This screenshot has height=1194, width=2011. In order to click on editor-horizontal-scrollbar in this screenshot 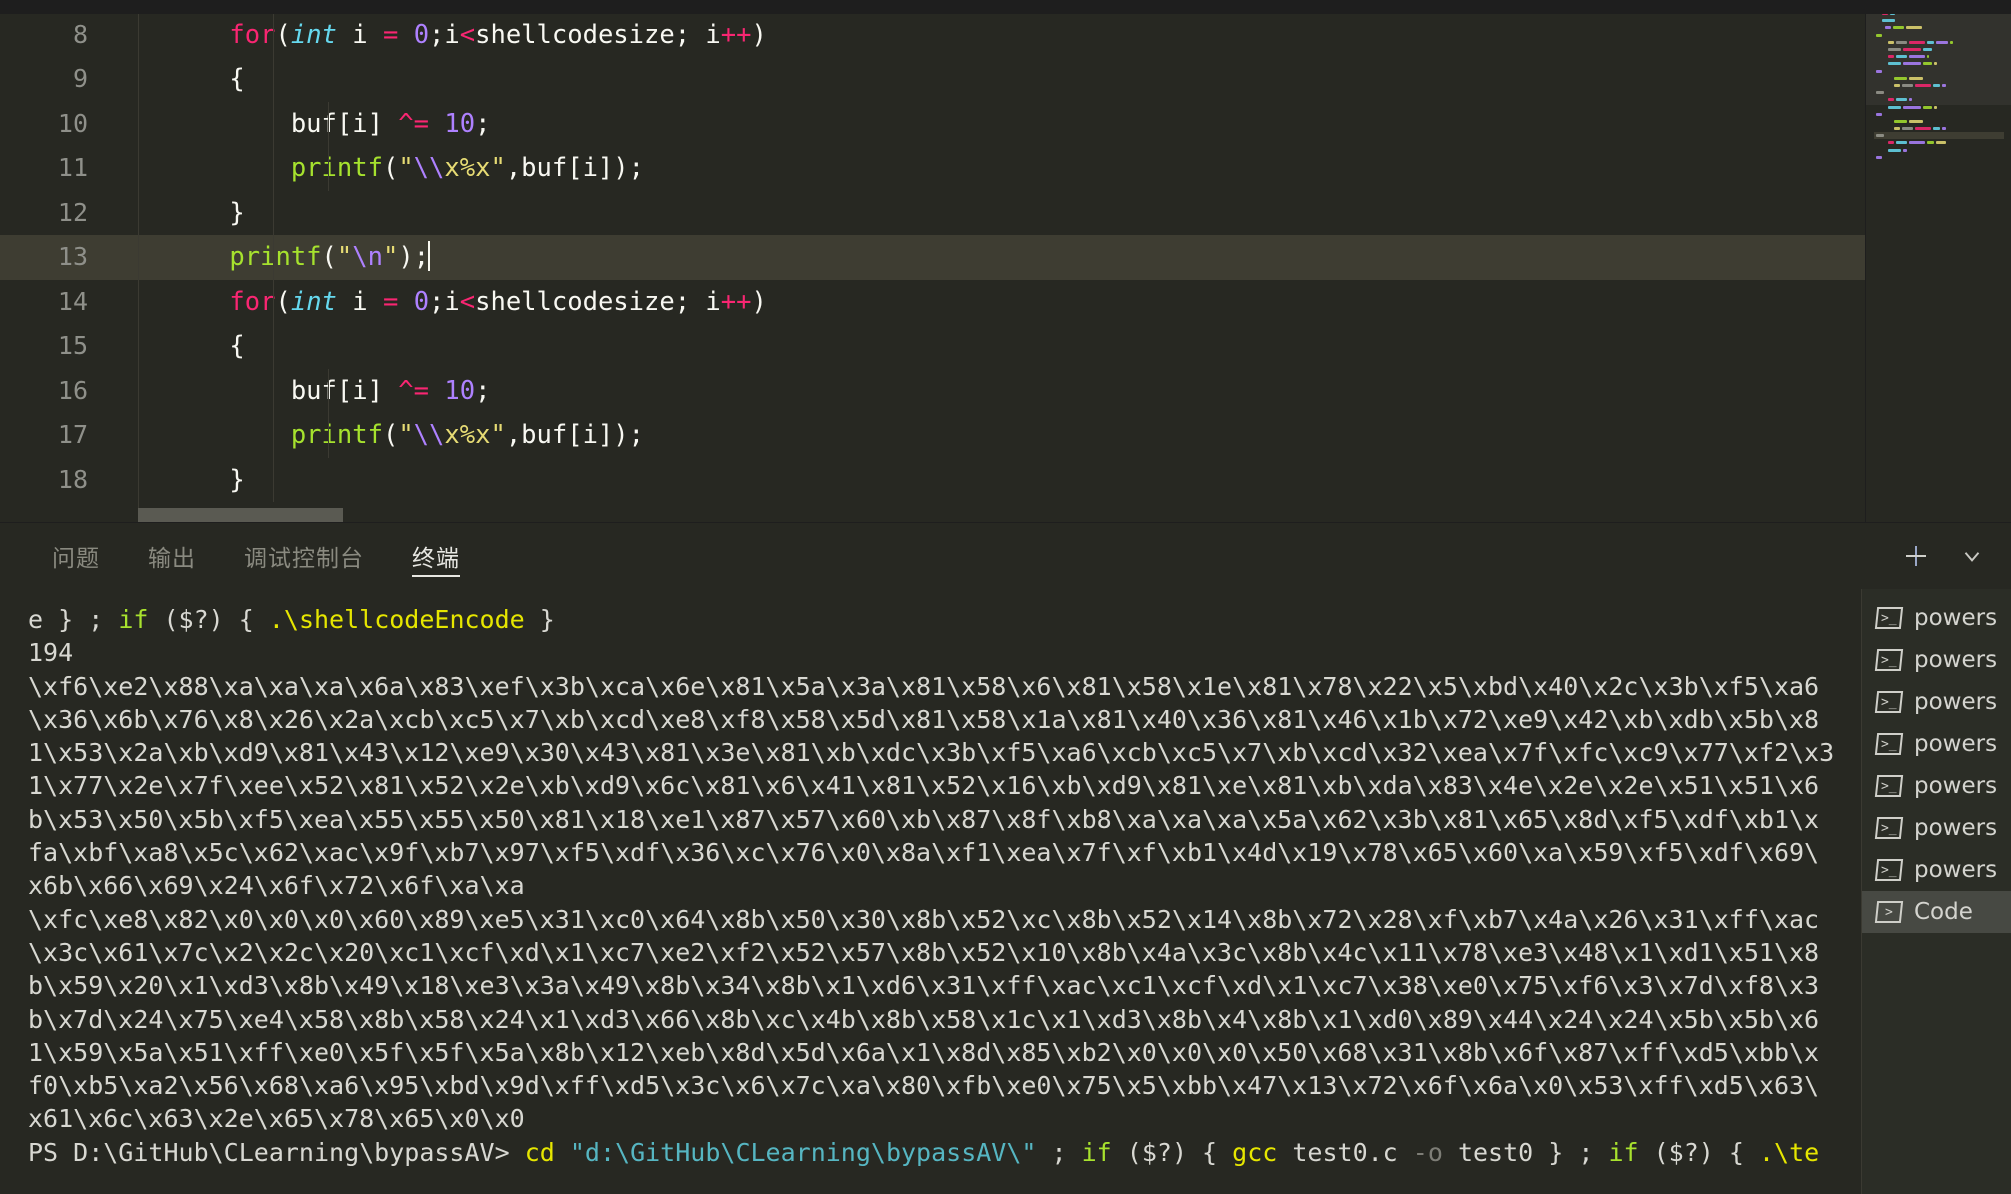, I will do `click(1005, 515)`.